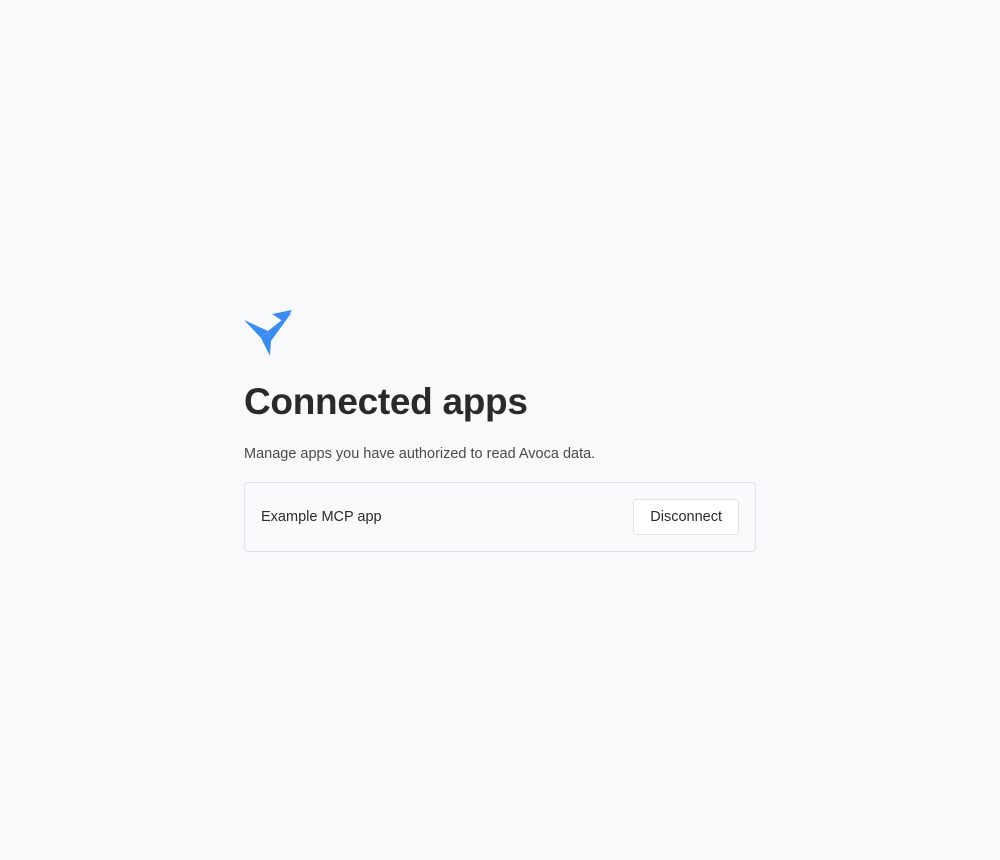 The image size is (1000, 860). I want to click on connected-app-row: Example MCP app Disconnect, so click(500, 516).